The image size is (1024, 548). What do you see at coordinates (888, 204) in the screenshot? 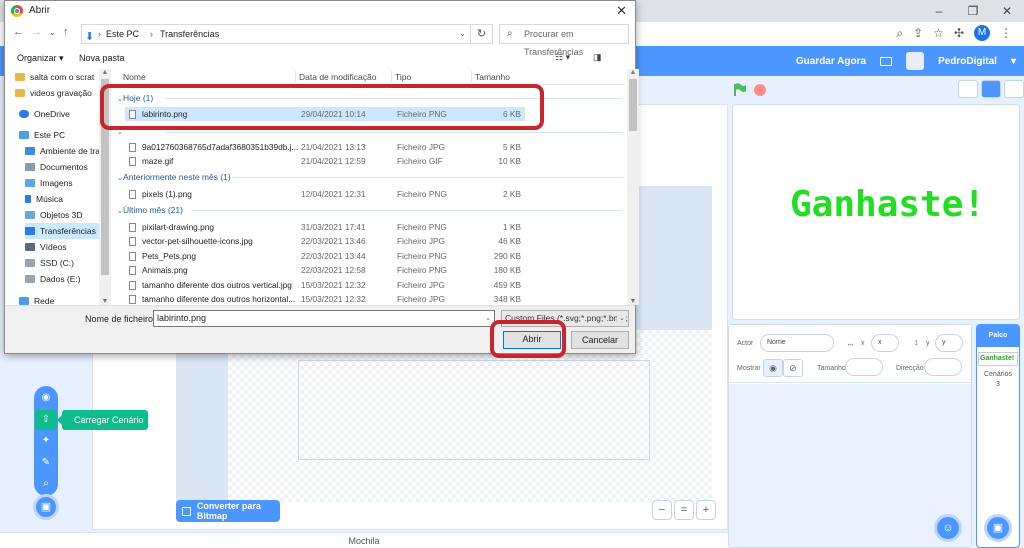
I see `stage-text-ganhaste: Ganhaste!` at bounding box center [888, 204].